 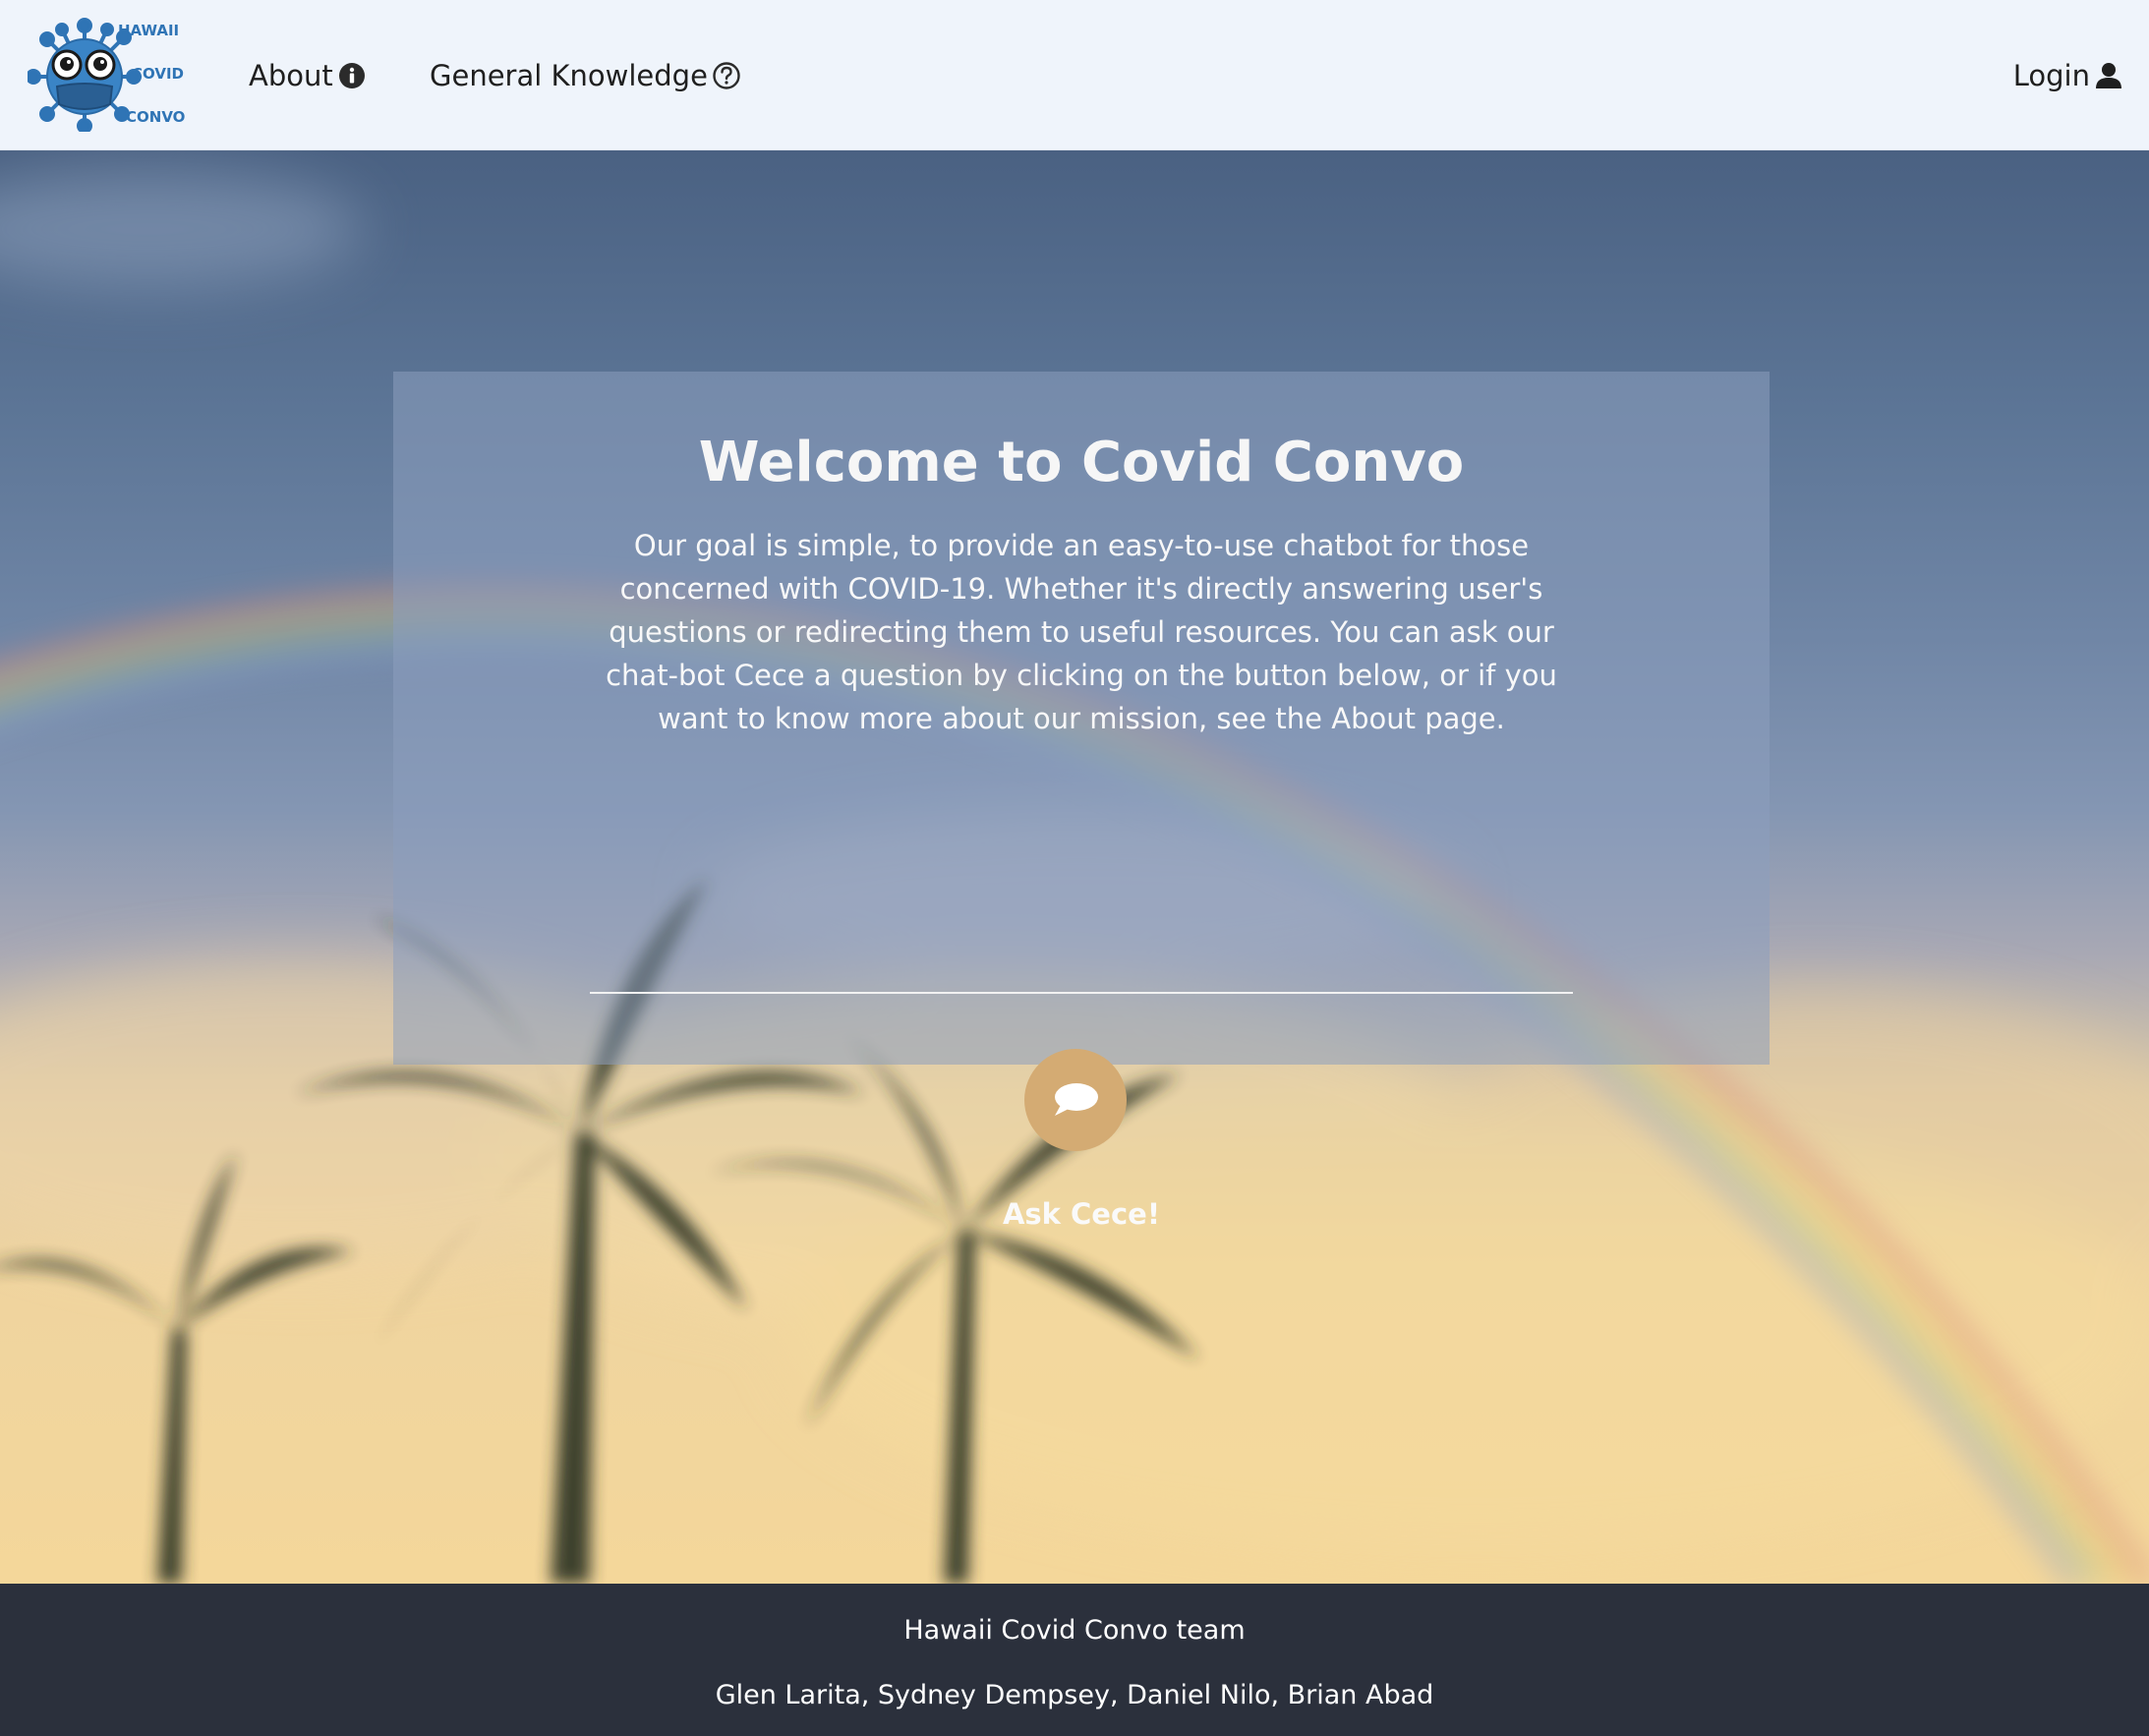 What do you see at coordinates (1081, 462) in the screenshot?
I see `welcome-title: Welcome to Covid Convo` at bounding box center [1081, 462].